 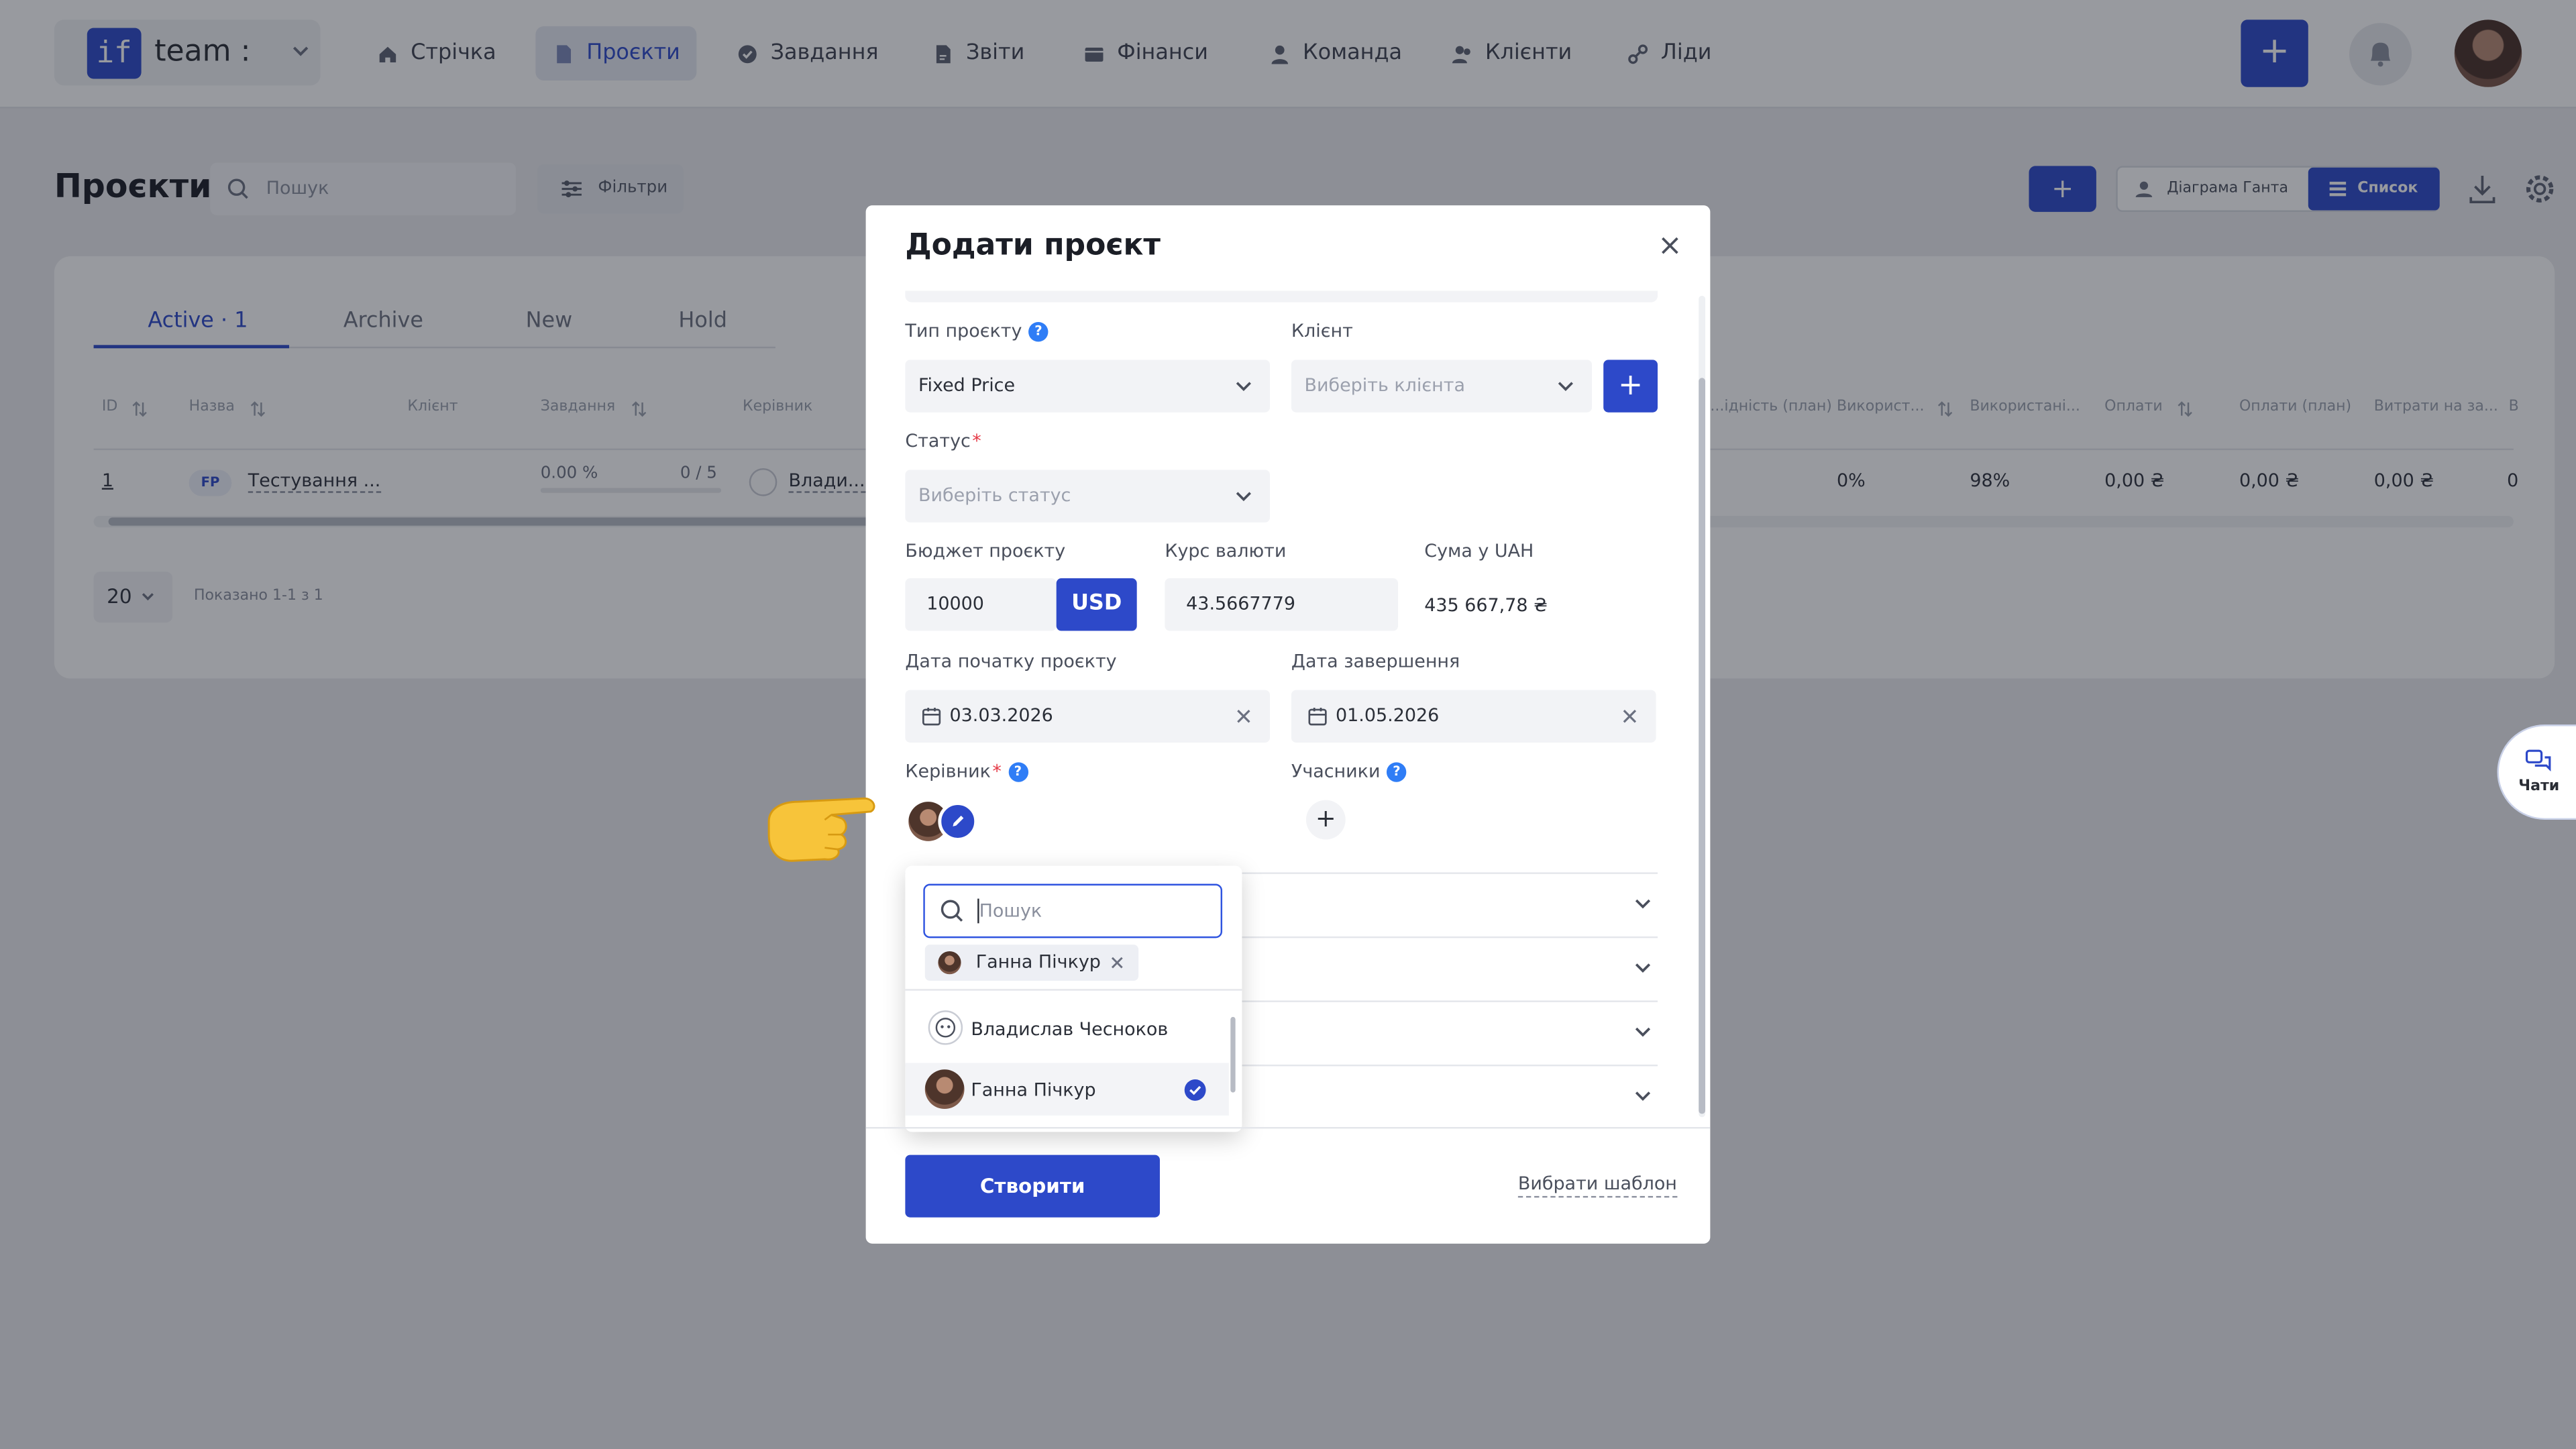 I want to click on budget-label: Бюджет проєкту, so click(x=985, y=551).